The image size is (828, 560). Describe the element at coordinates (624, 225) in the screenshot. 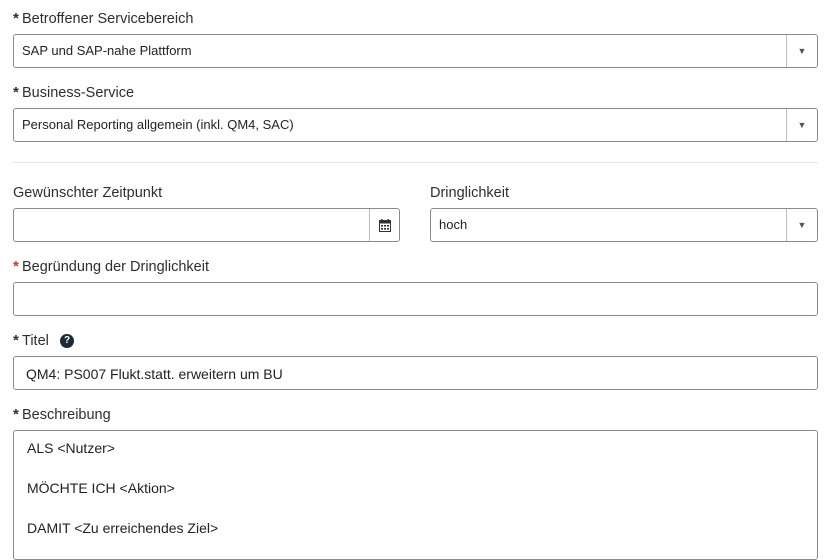

I see `urgency-select: hoch ▼` at that location.